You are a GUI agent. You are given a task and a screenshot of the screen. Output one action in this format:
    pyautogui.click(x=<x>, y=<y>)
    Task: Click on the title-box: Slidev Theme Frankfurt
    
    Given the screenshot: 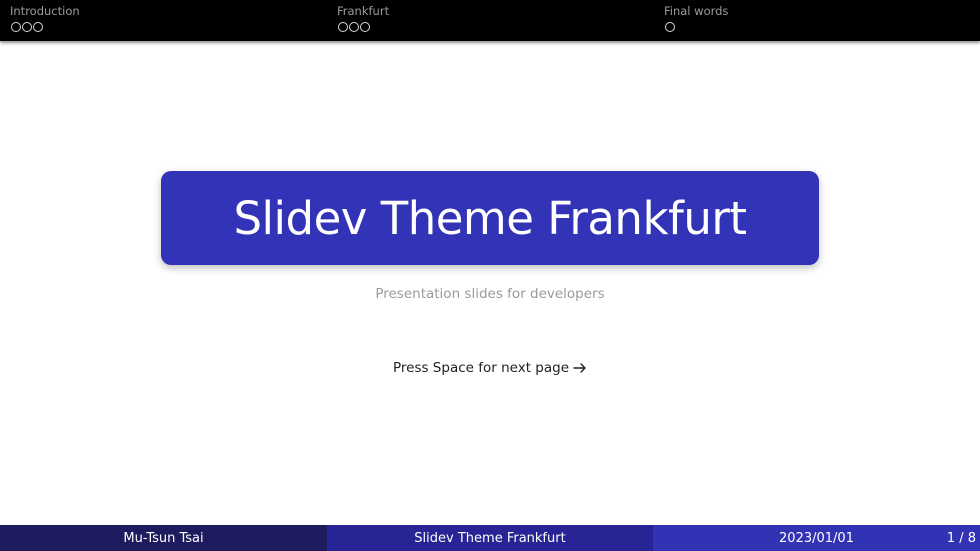 What is the action you would take?
    pyautogui.click(x=490, y=218)
    